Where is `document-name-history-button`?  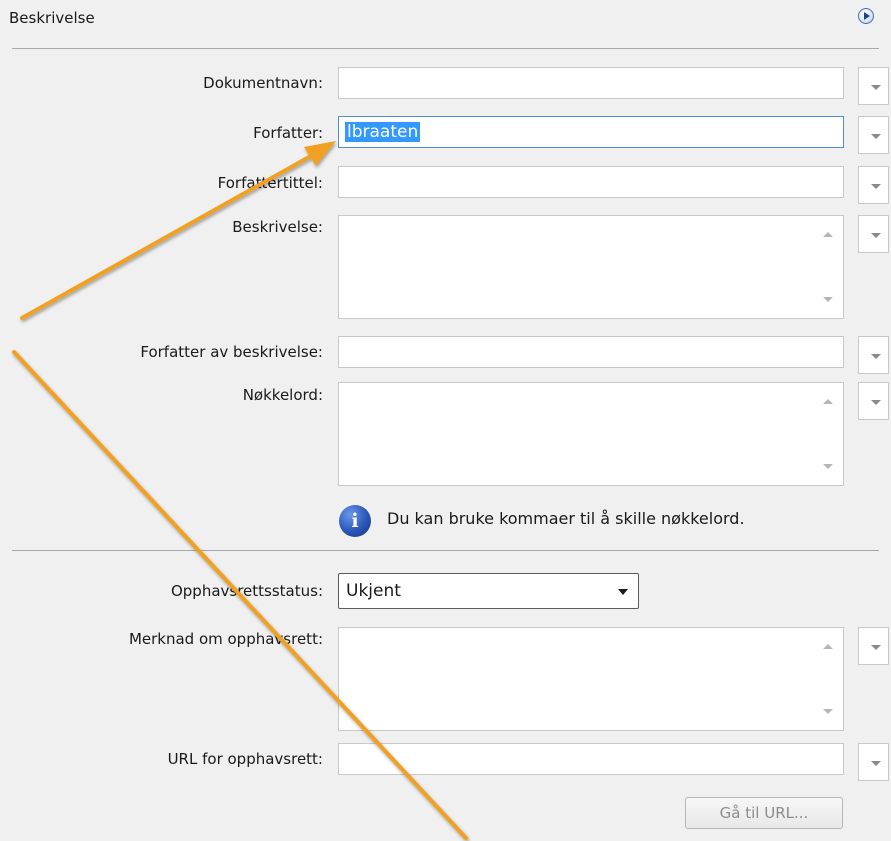 document-name-history-button is located at coordinates (873, 86).